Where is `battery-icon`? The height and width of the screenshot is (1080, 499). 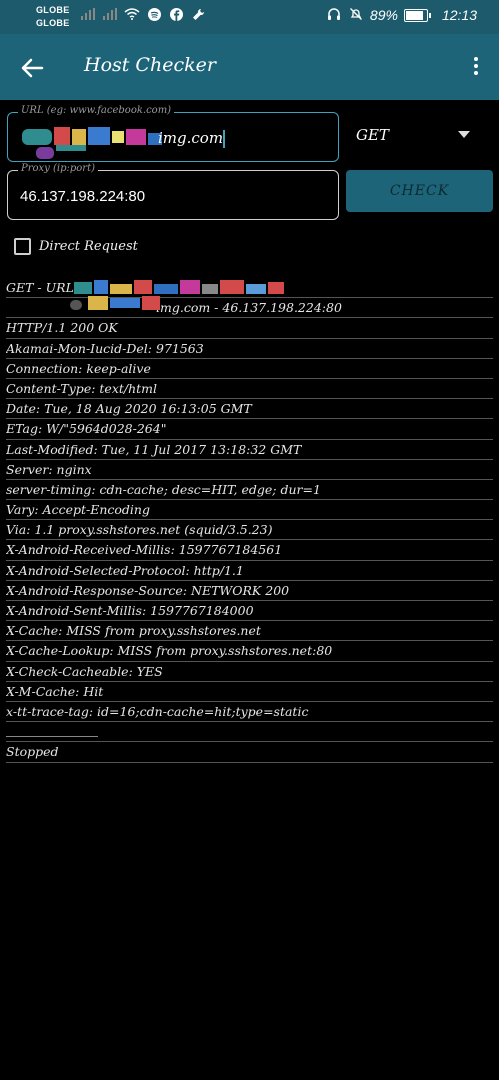
battery-icon is located at coordinates (417, 15).